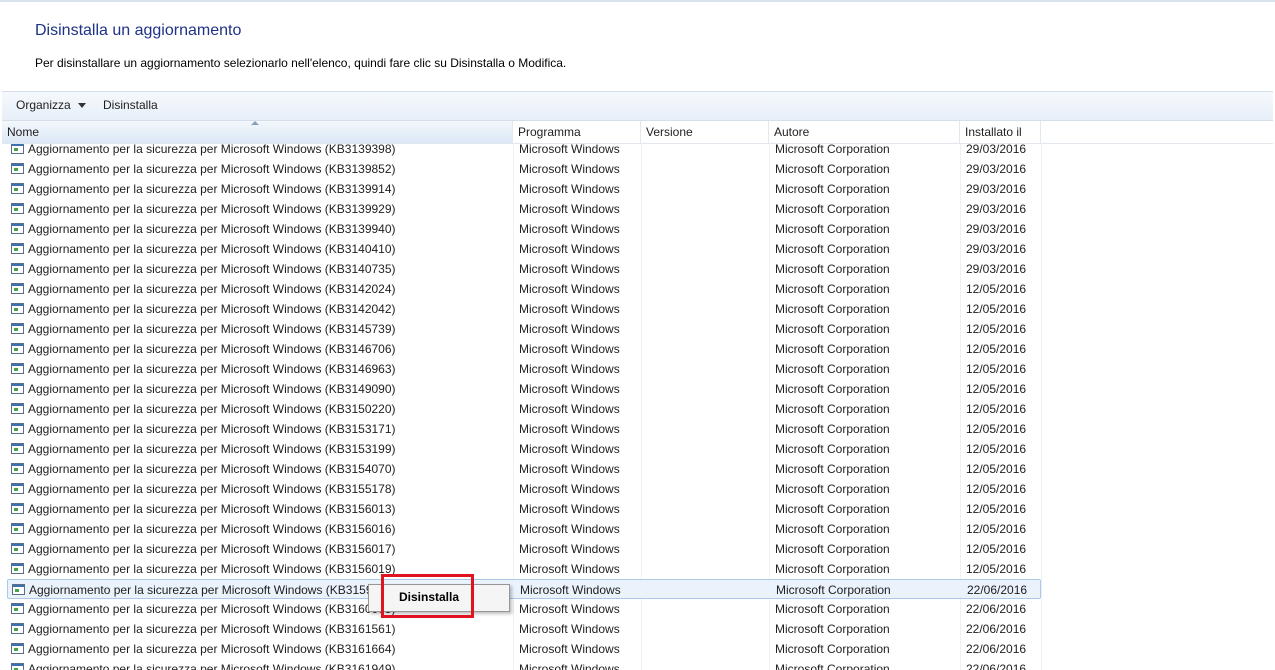 This screenshot has width=1275, height=670. What do you see at coordinates (257, 132) in the screenshot?
I see `column-header-name: Nome` at bounding box center [257, 132].